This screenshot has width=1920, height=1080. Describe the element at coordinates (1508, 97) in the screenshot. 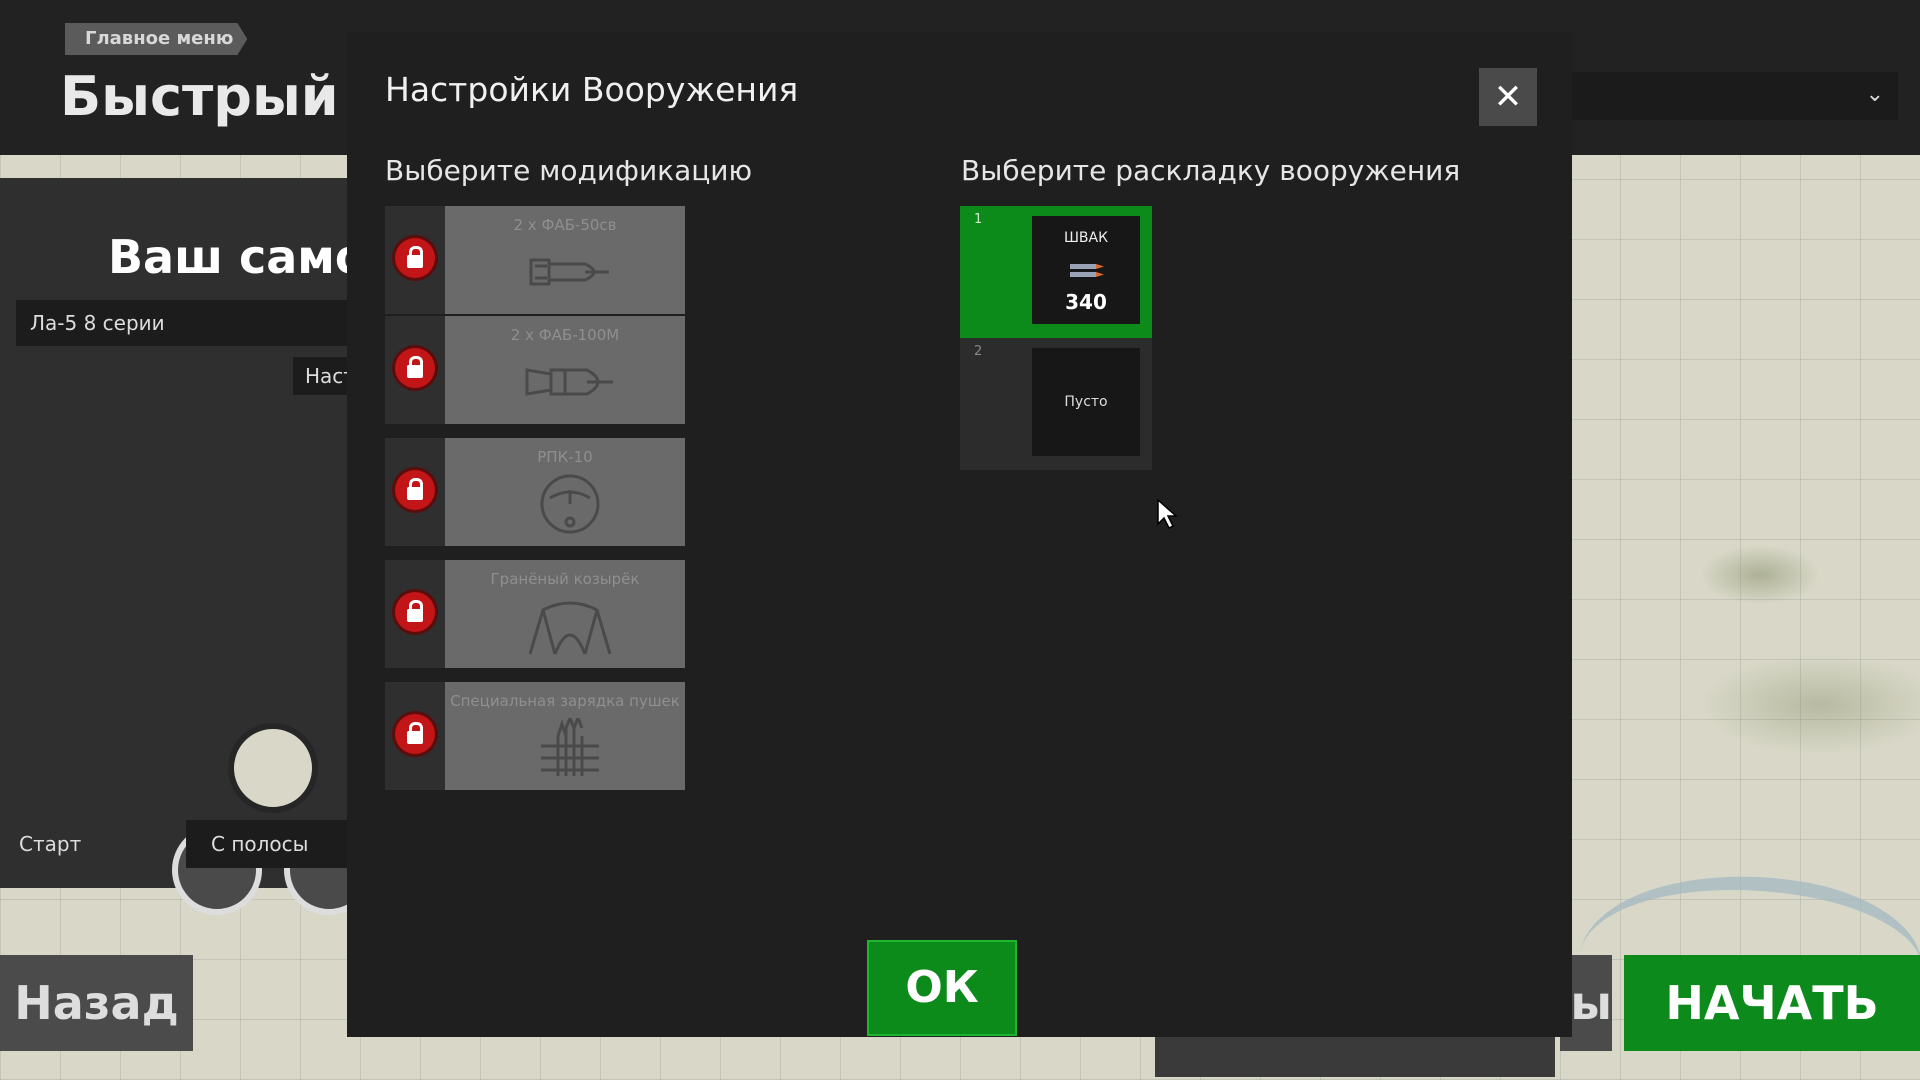

I see `close-button: ✕` at that location.